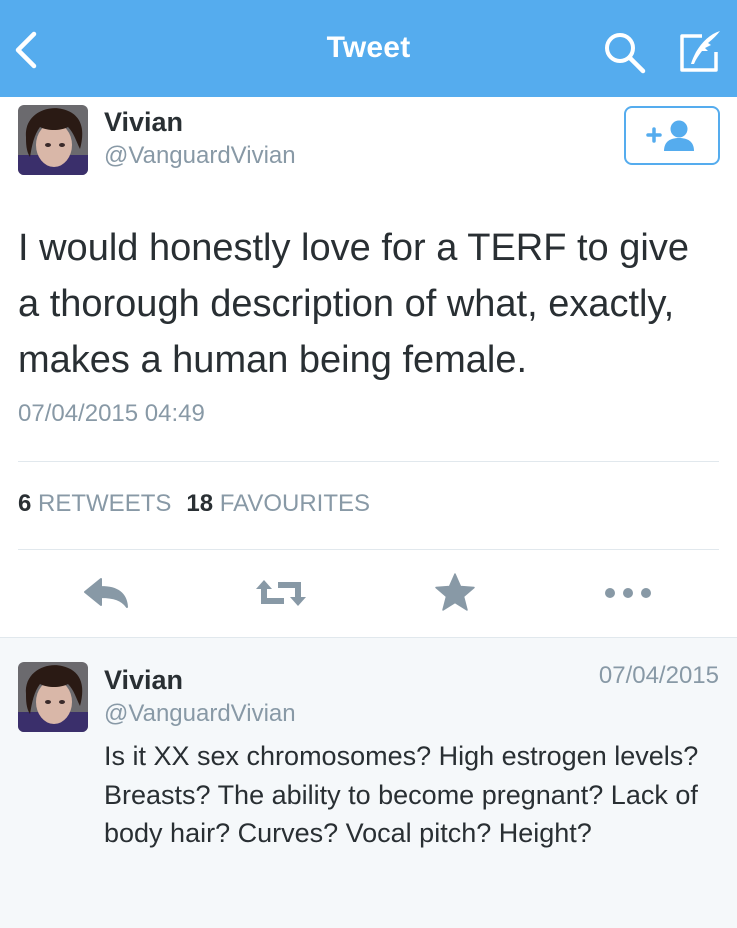  What do you see at coordinates (200, 714) in the screenshot?
I see `reply-author-handle: @VanguardVivian` at bounding box center [200, 714].